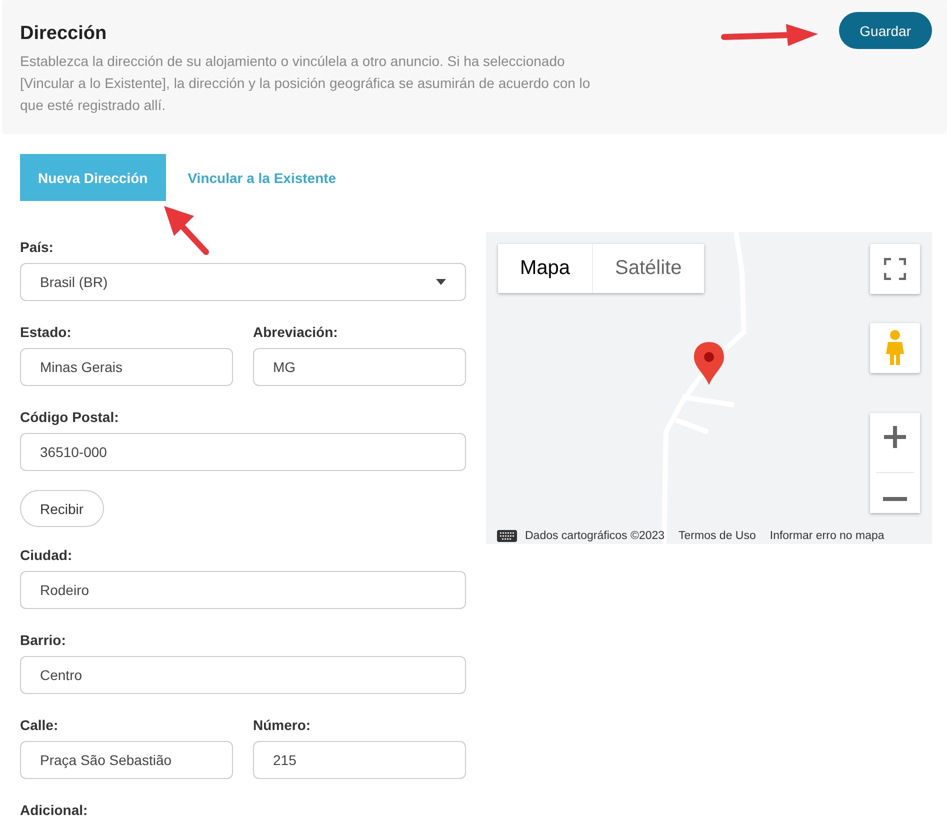 This screenshot has width=947, height=820. Describe the element at coordinates (885, 30) in the screenshot. I see `save-button: Guardar` at that location.